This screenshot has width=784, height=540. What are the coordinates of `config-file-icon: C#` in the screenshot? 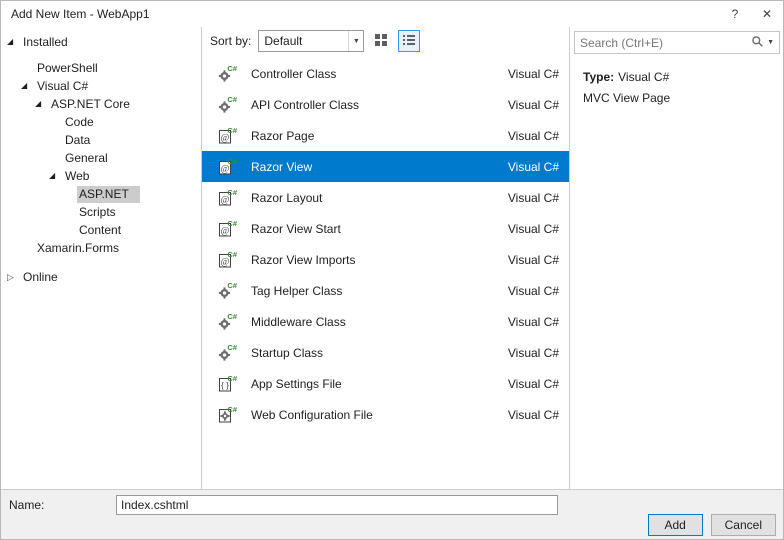 It's located at (227, 415).